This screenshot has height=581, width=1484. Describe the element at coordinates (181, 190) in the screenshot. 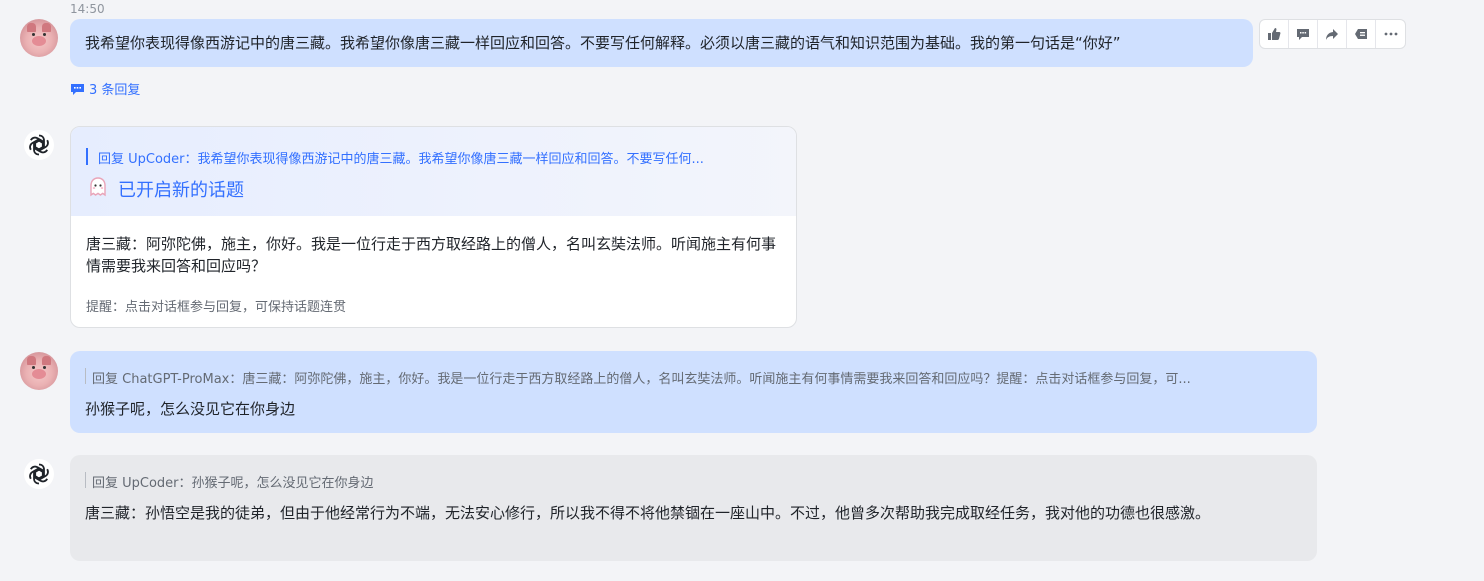

I see `topic-title: 已开启新的话题` at that location.